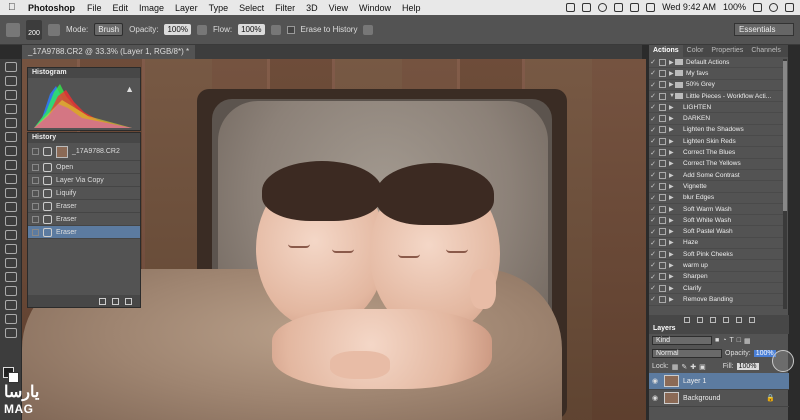 Image resolution: width=800 pixels, height=420 pixels. What do you see at coordinates (84, 180) in the screenshot?
I see `history-item: Layer Via Copy` at bounding box center [84, 180].